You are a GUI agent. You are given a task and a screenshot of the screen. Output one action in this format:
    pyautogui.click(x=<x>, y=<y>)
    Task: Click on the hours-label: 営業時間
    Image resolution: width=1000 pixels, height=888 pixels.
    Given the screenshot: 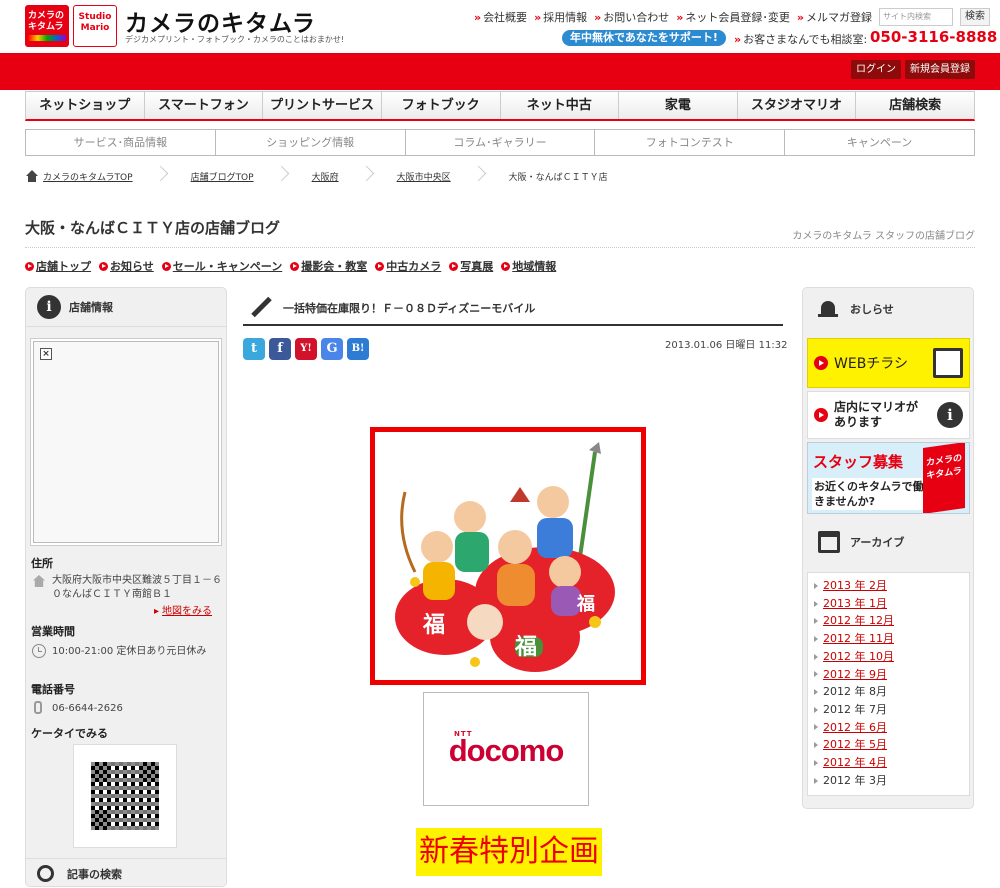 What is the action you would take?
    pyautogui.click(x=53, y=631)
    